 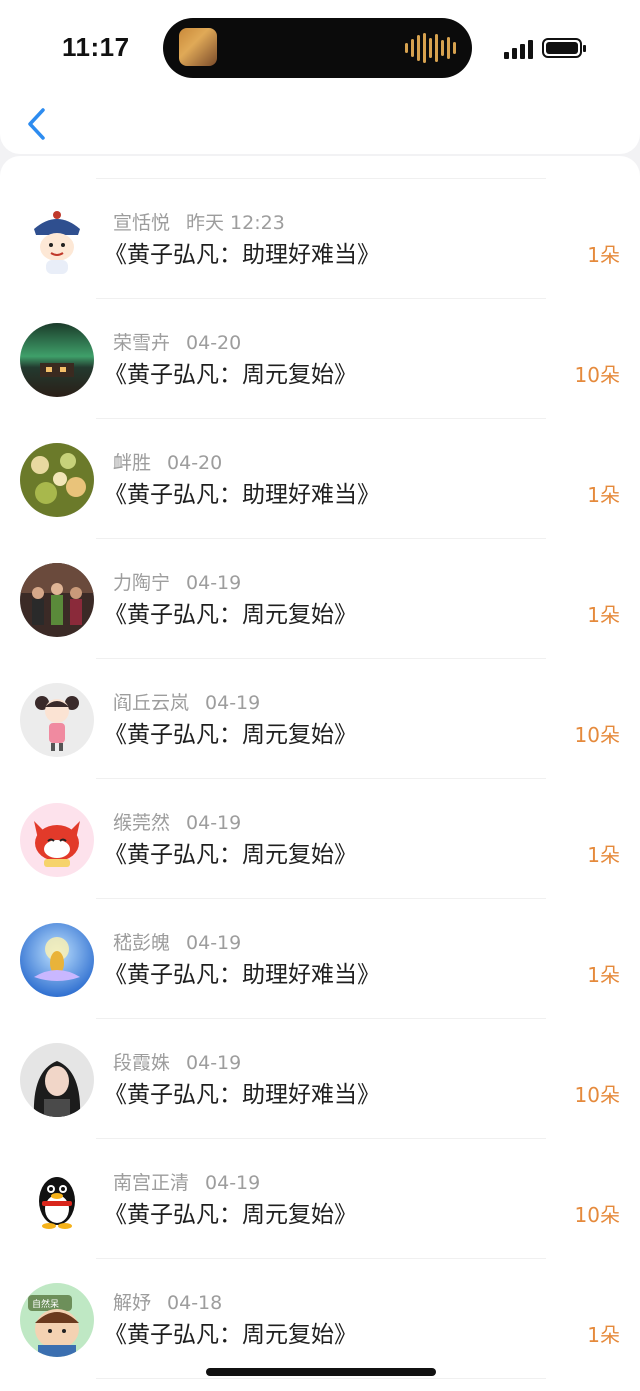 I want to click on dynamic-island, so click(x=317, y=48).